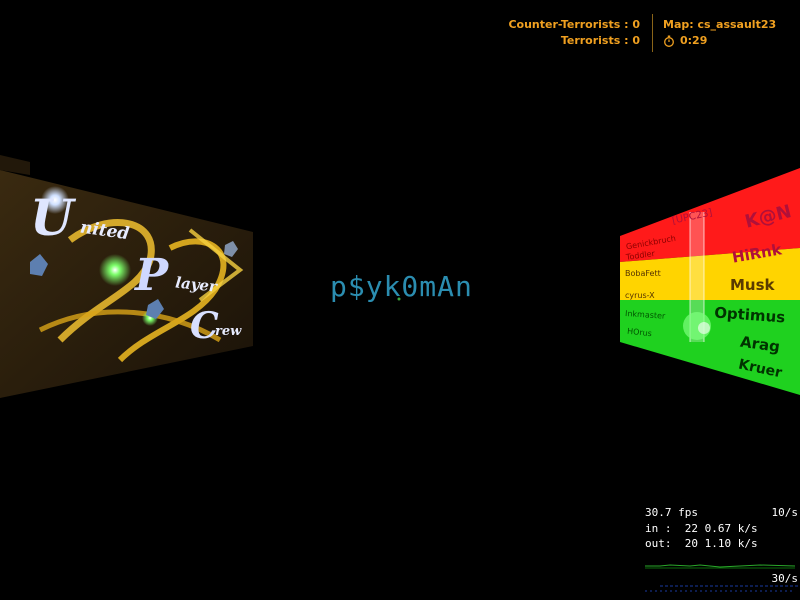 The image size is (800, 600). I want to click on netgraph-rate-bottom: 30/s, so click(785, 578).